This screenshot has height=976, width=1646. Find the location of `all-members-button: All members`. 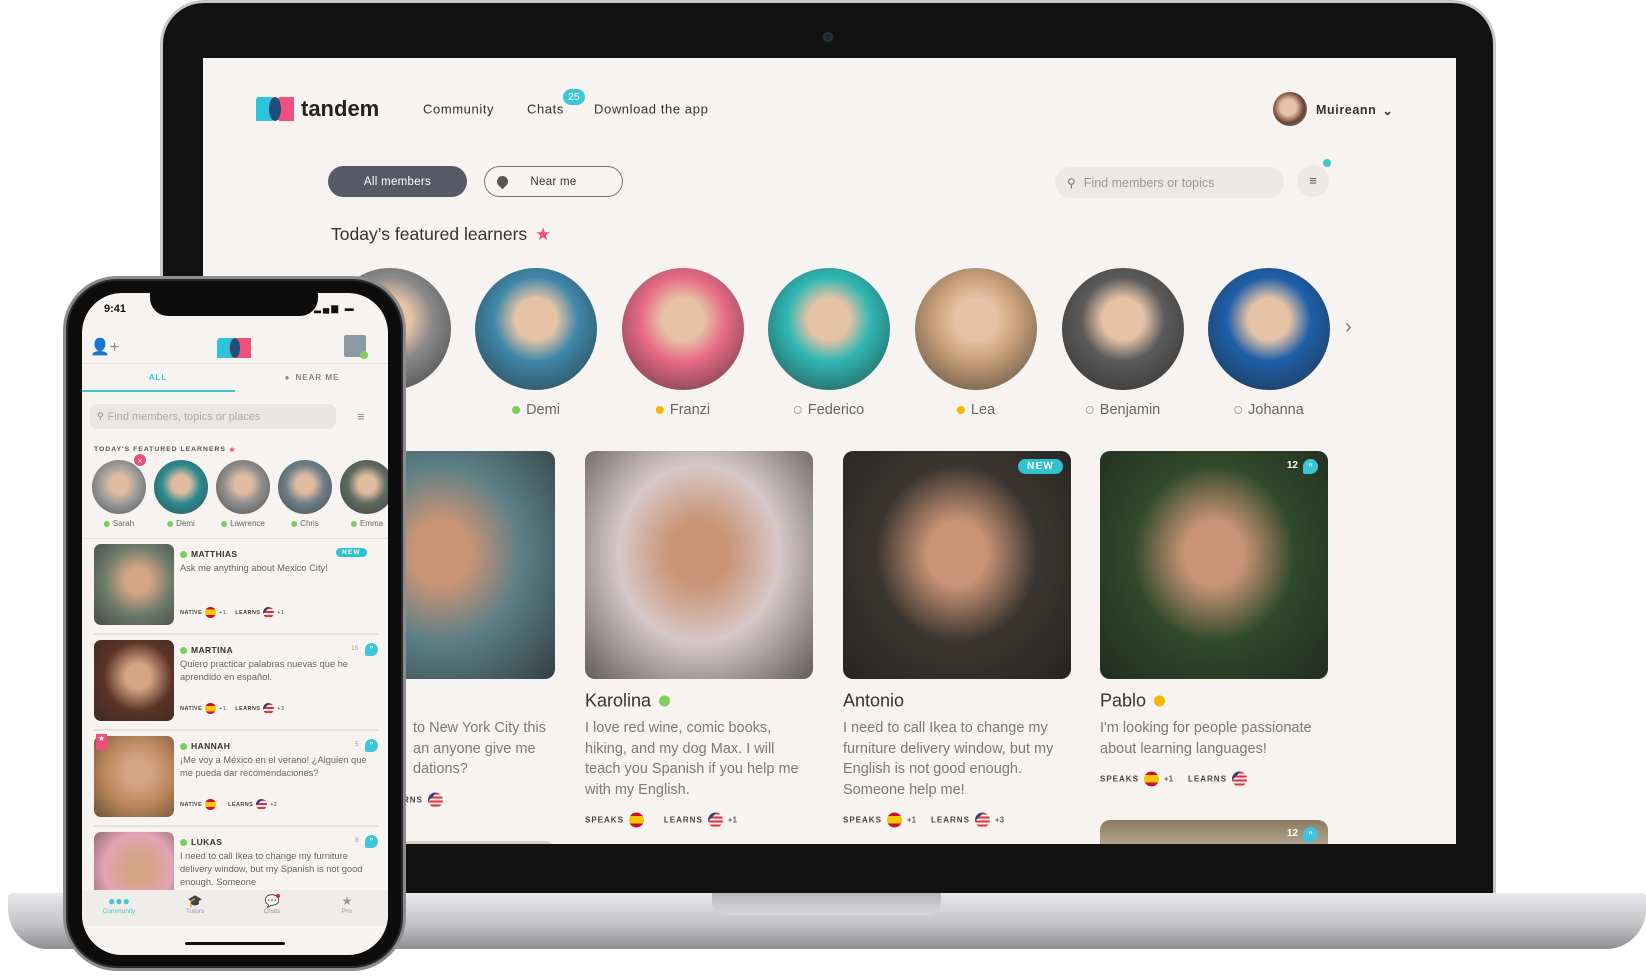

all-members-button: All members is located at coordinates (397, 181).